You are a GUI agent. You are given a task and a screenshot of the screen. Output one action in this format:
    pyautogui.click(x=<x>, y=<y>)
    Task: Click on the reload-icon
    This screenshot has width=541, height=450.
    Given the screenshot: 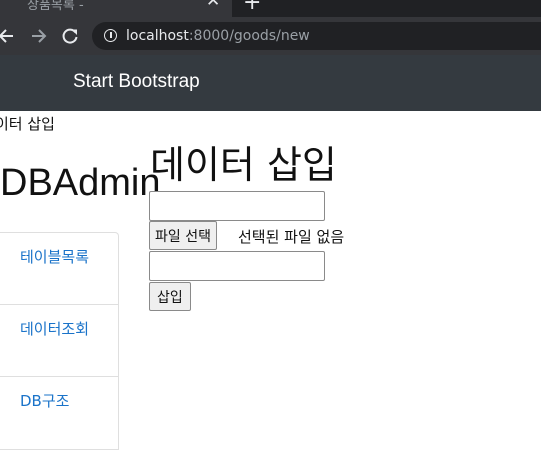 What is the action you would take?
    pyautogui.click(x=70, y=36)
    